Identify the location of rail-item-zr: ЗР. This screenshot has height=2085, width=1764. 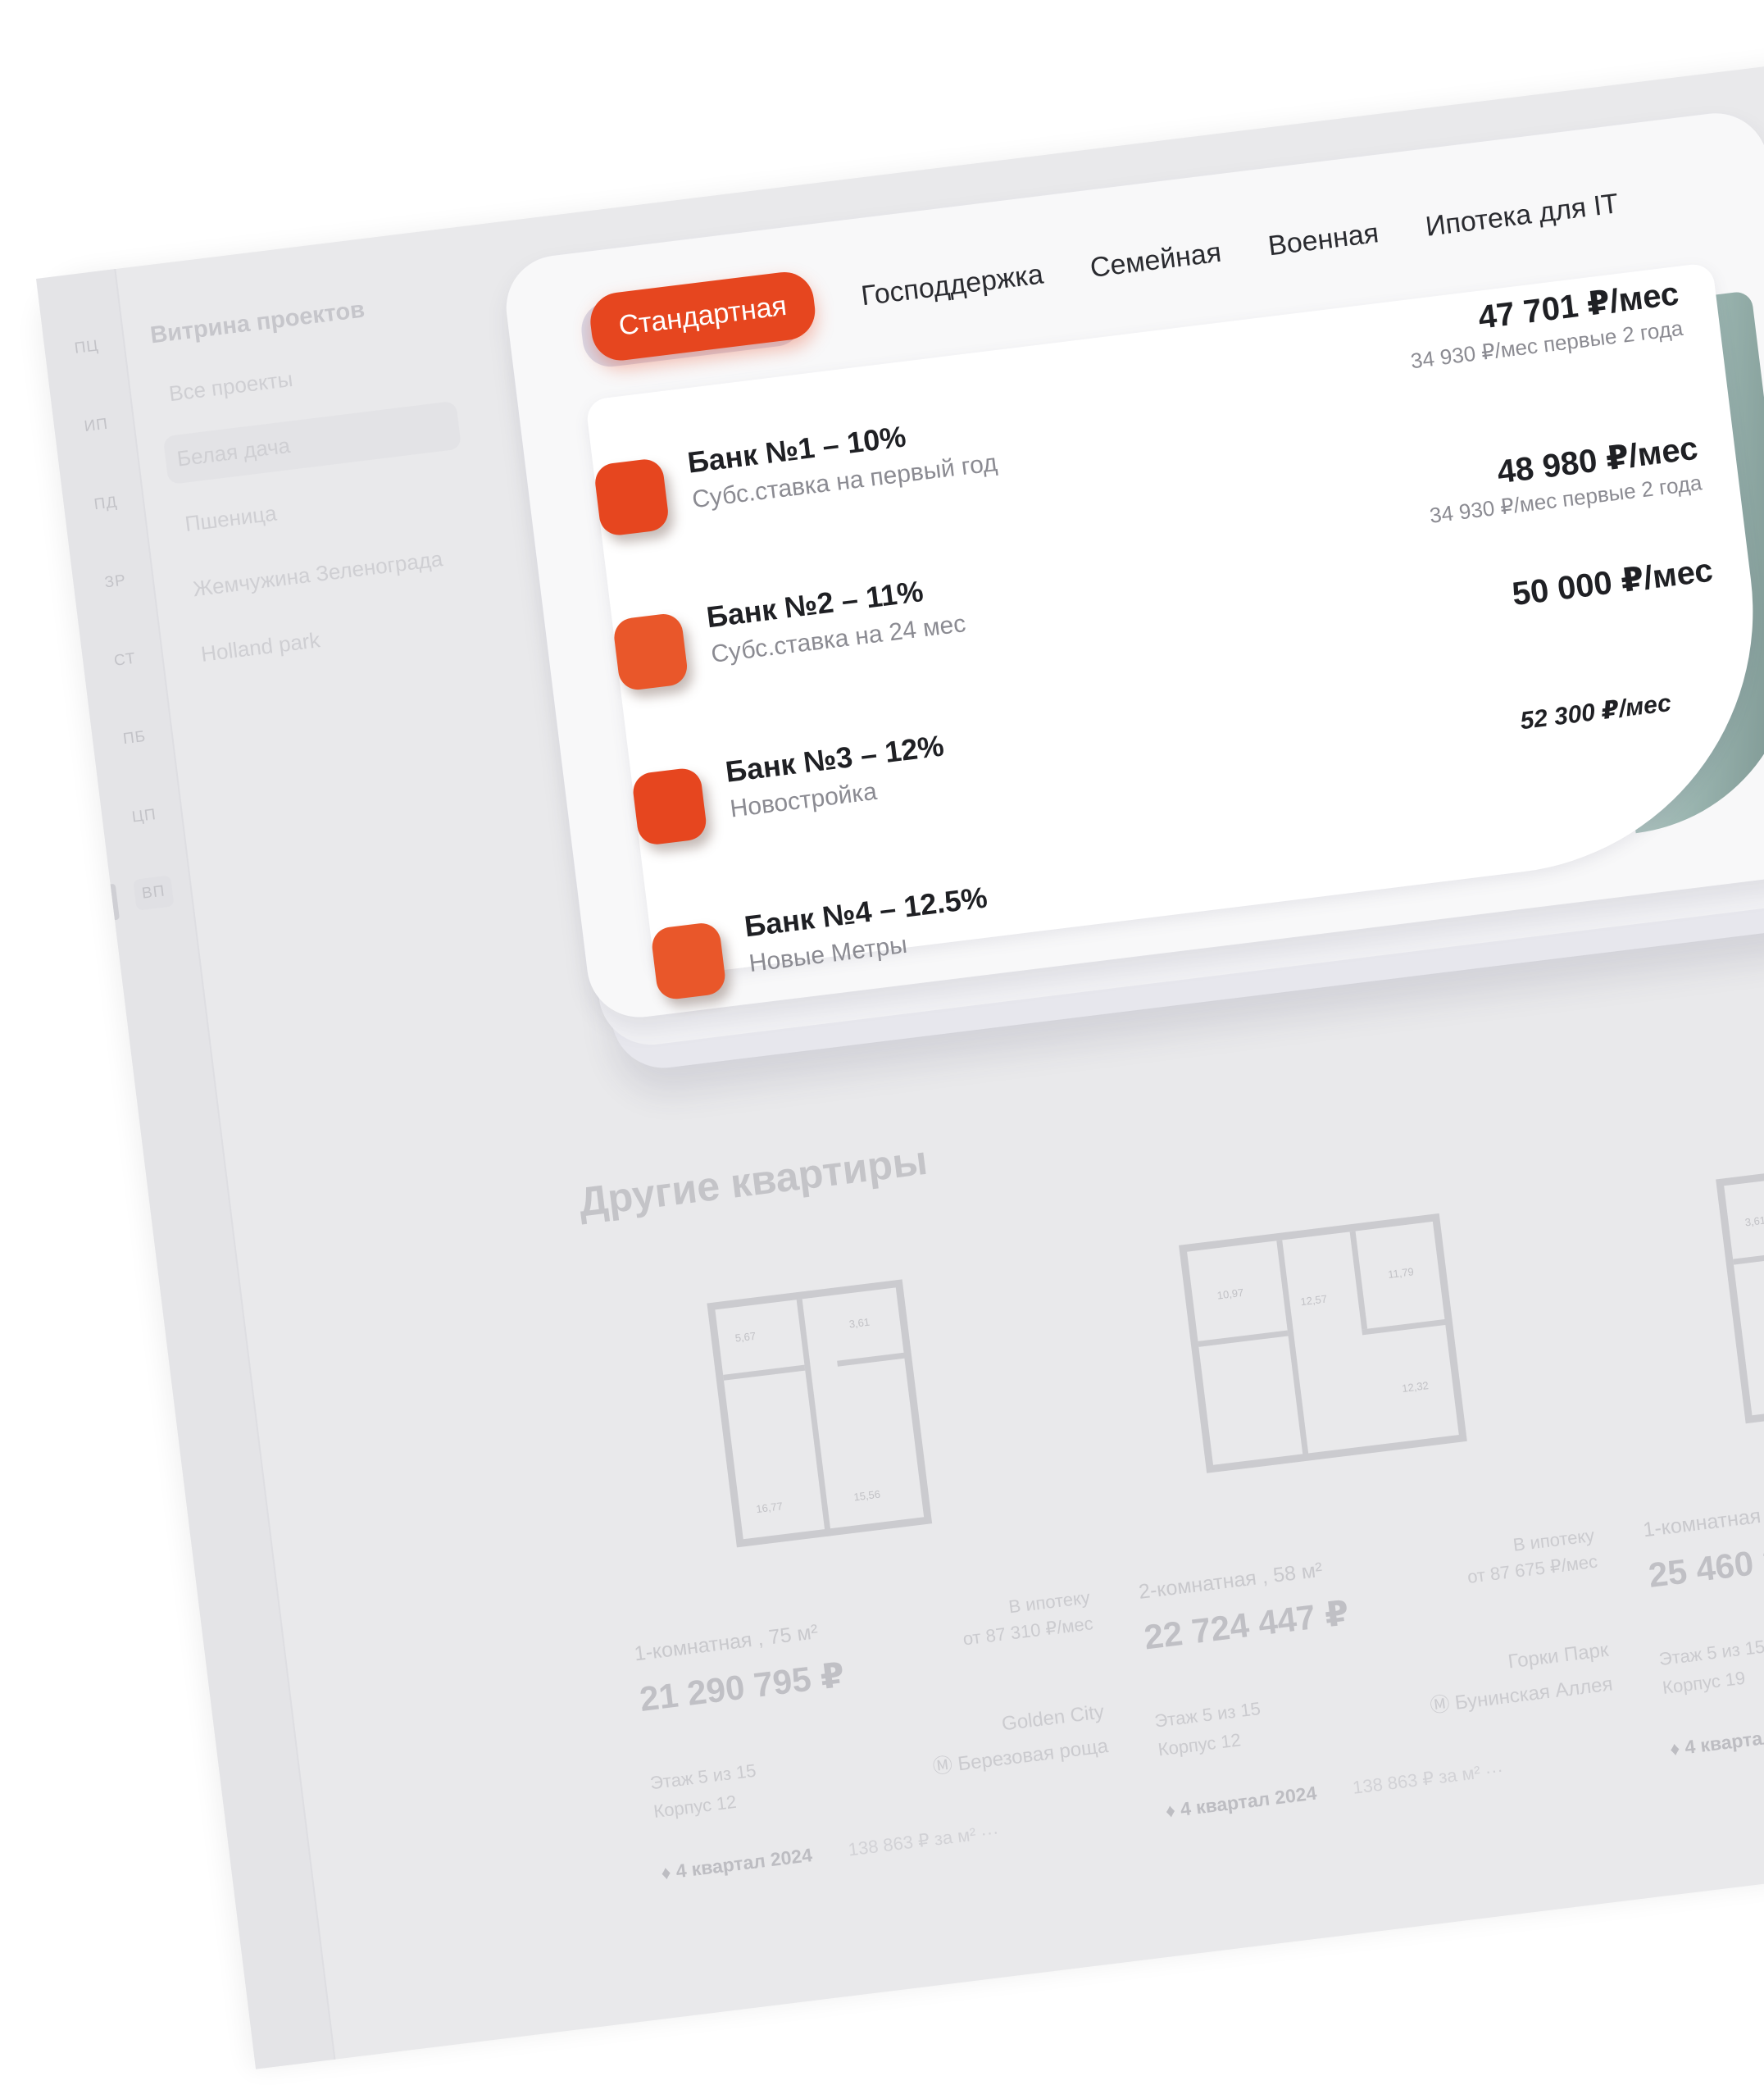
(115, 582).